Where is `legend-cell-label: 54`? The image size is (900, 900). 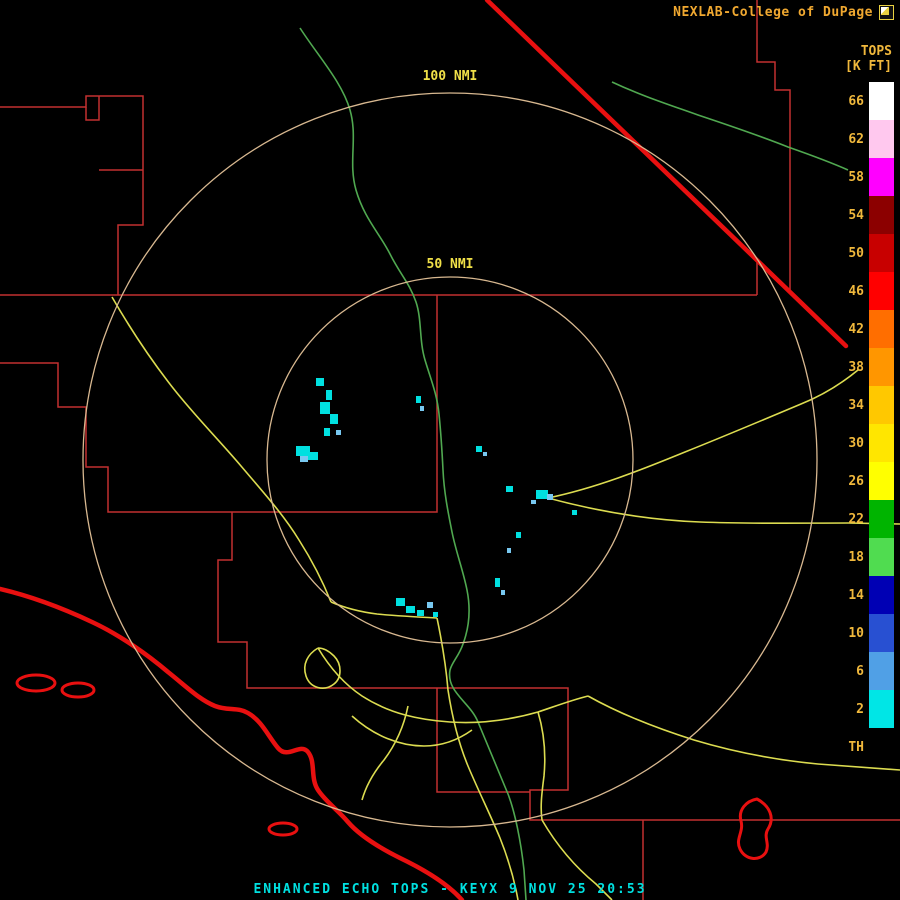 legend-cell-label: 54 is located at coordinates (856, 215).